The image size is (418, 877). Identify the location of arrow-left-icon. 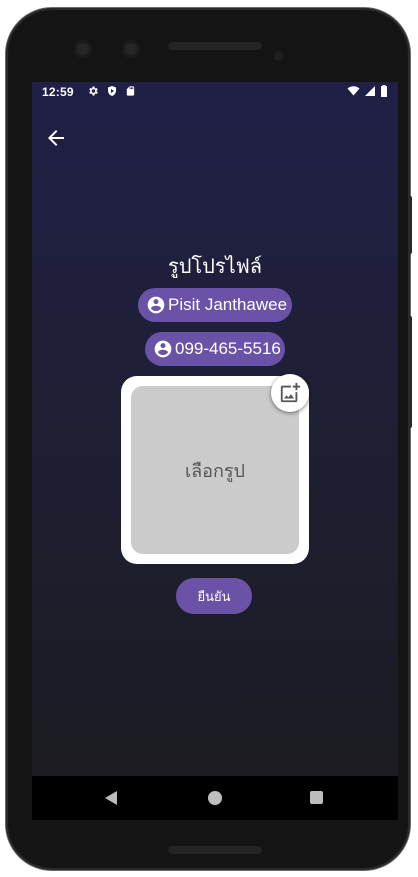
(56, 138).